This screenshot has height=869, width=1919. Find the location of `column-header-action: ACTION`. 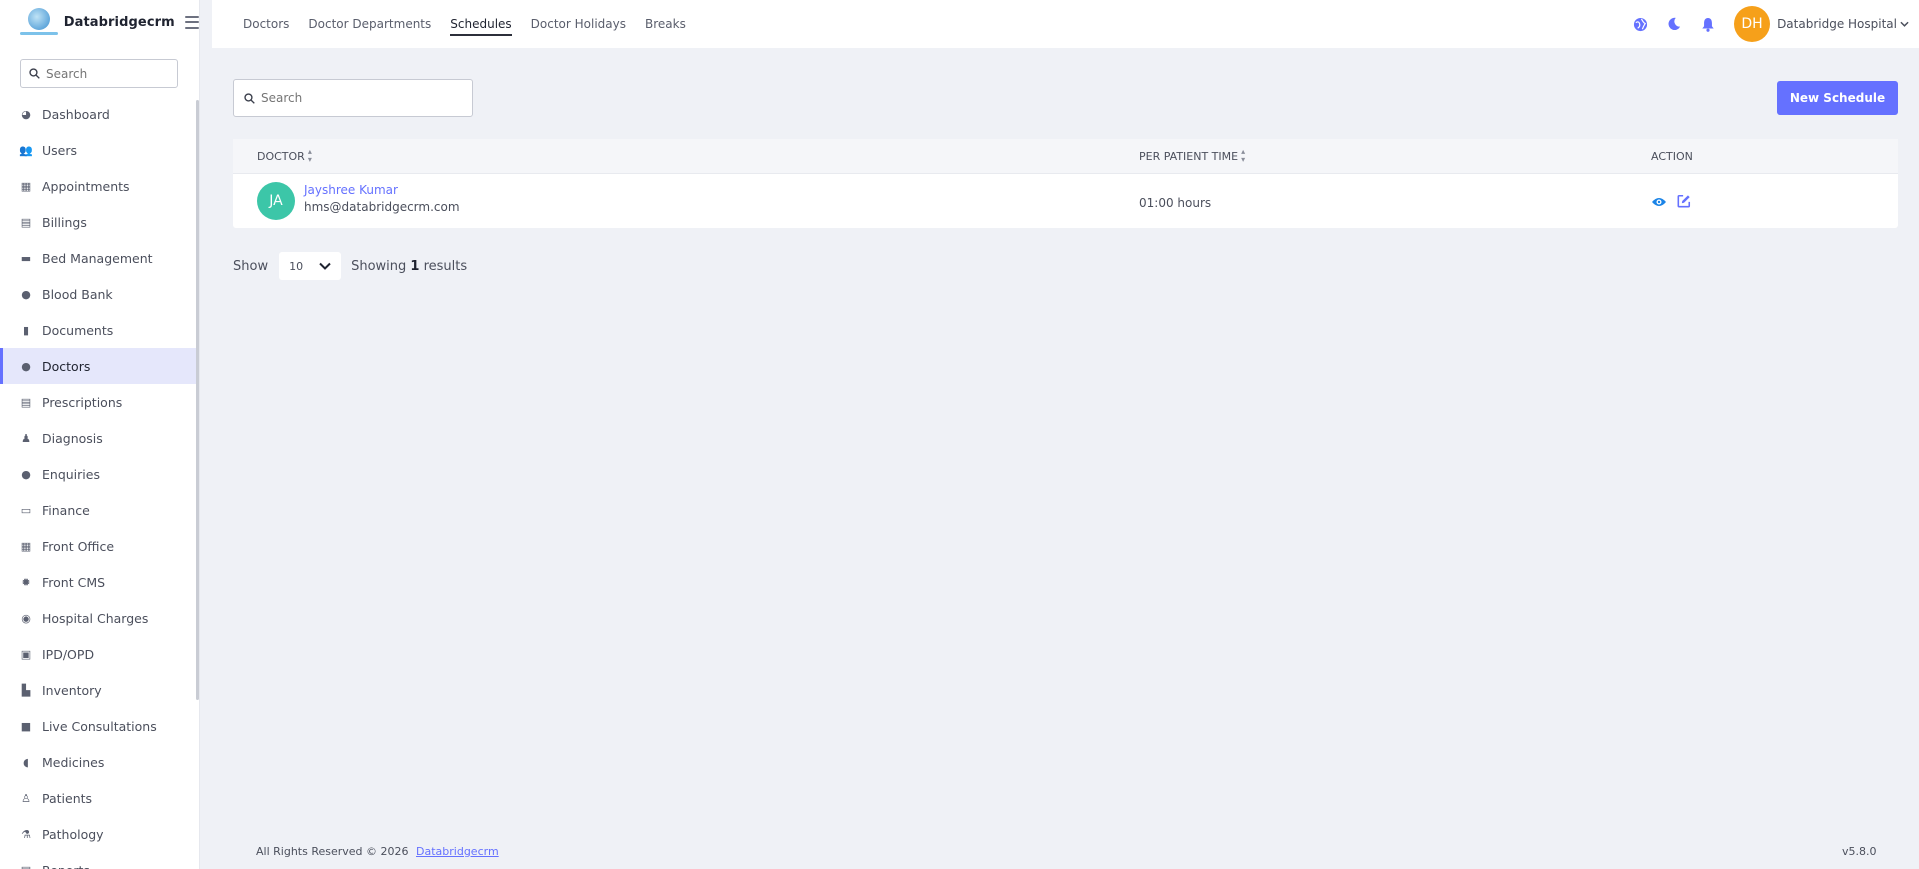

column-header-action: ACTION is located at coordinates (1672, 156).